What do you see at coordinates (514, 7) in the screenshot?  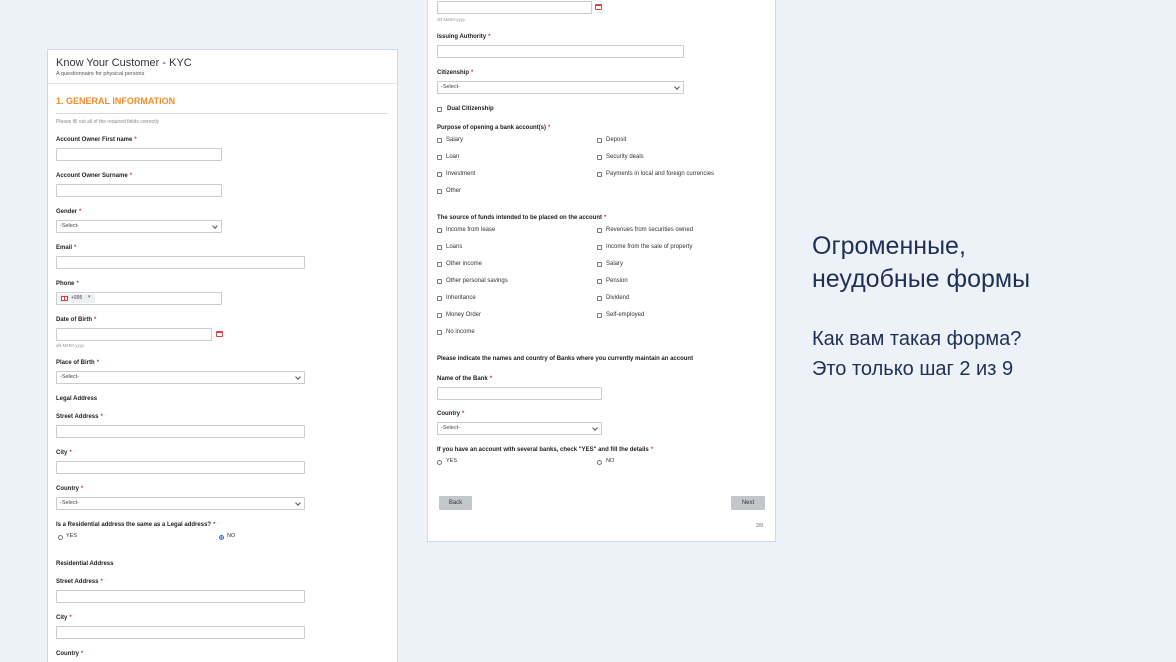 I see `issue-date-input` at bounding box center [514, 7].